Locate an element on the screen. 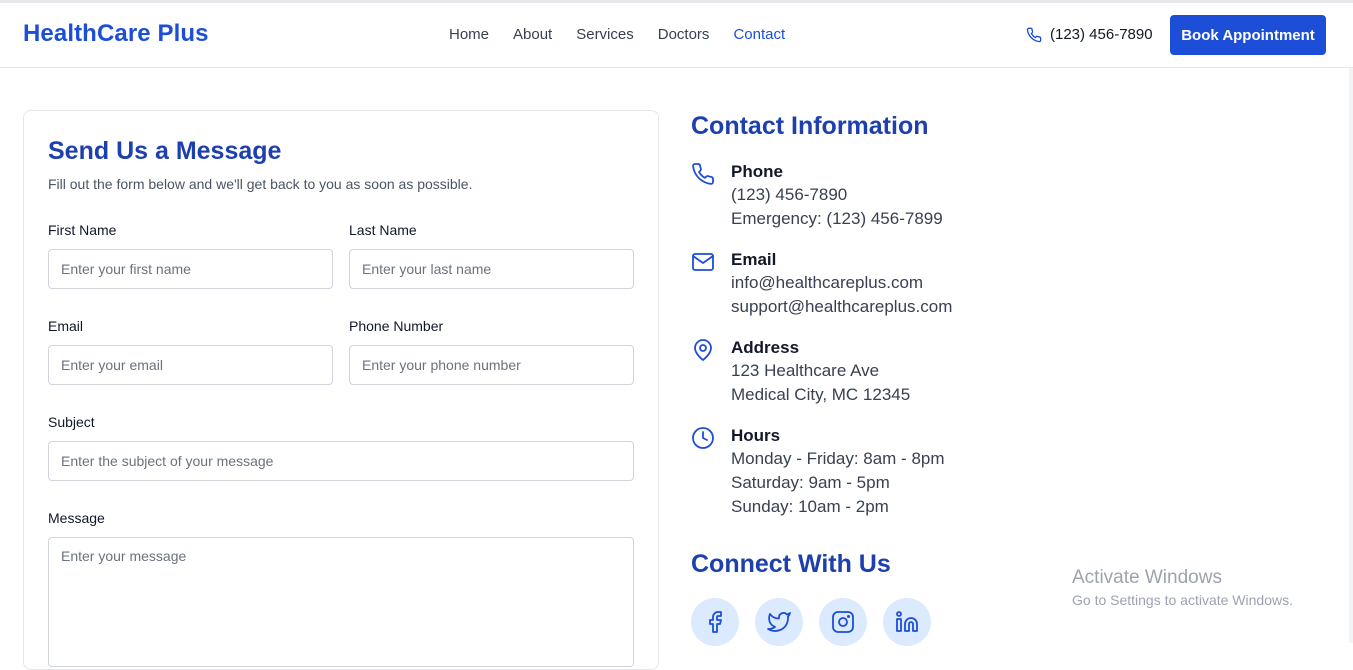  nav-about: About is located at coordinates (532, 34).